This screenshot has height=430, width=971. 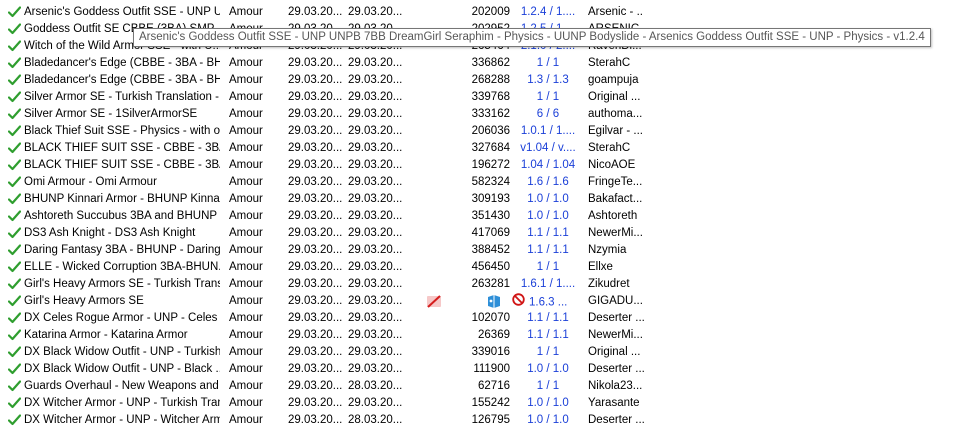 What do you see at coordinates (609, 148) in the screenshot?
I see `mod-author: SterahC` at bounding box center [609, 148].